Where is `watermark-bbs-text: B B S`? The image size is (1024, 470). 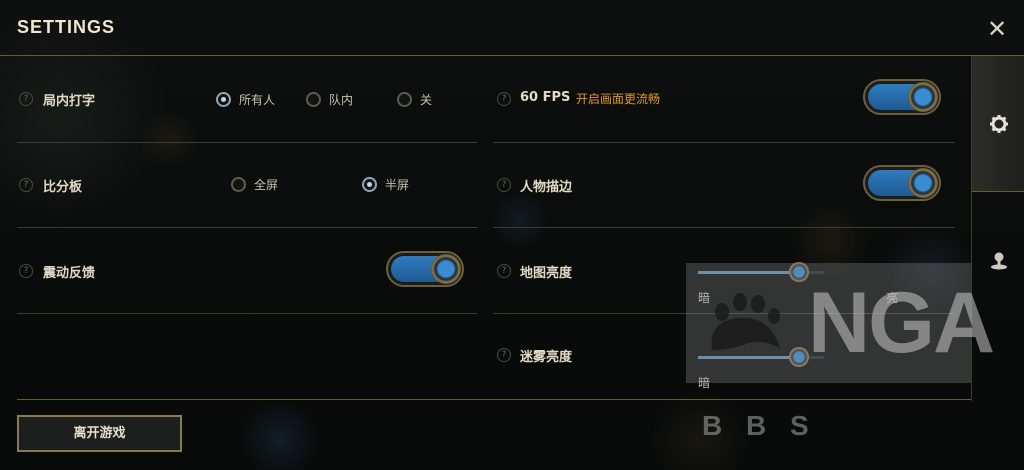
watermark-bbs-text: B B S is located at coordinates (759, 425).